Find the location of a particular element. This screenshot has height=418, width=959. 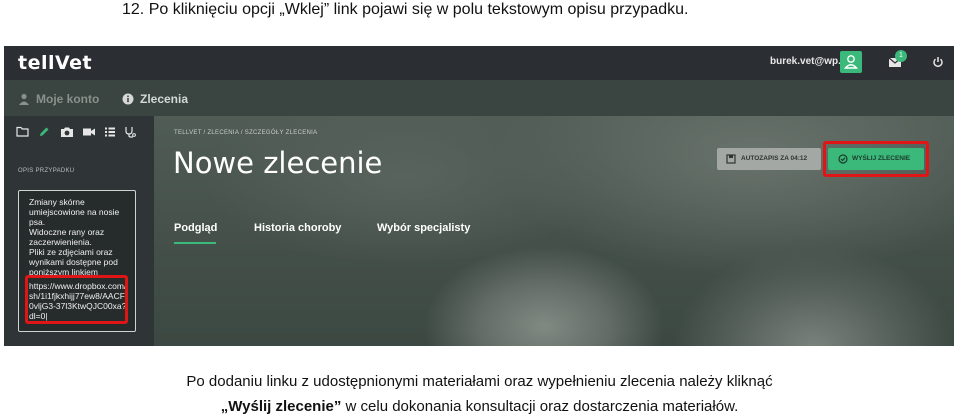

folder-icon is located at coordinates (22, 131).